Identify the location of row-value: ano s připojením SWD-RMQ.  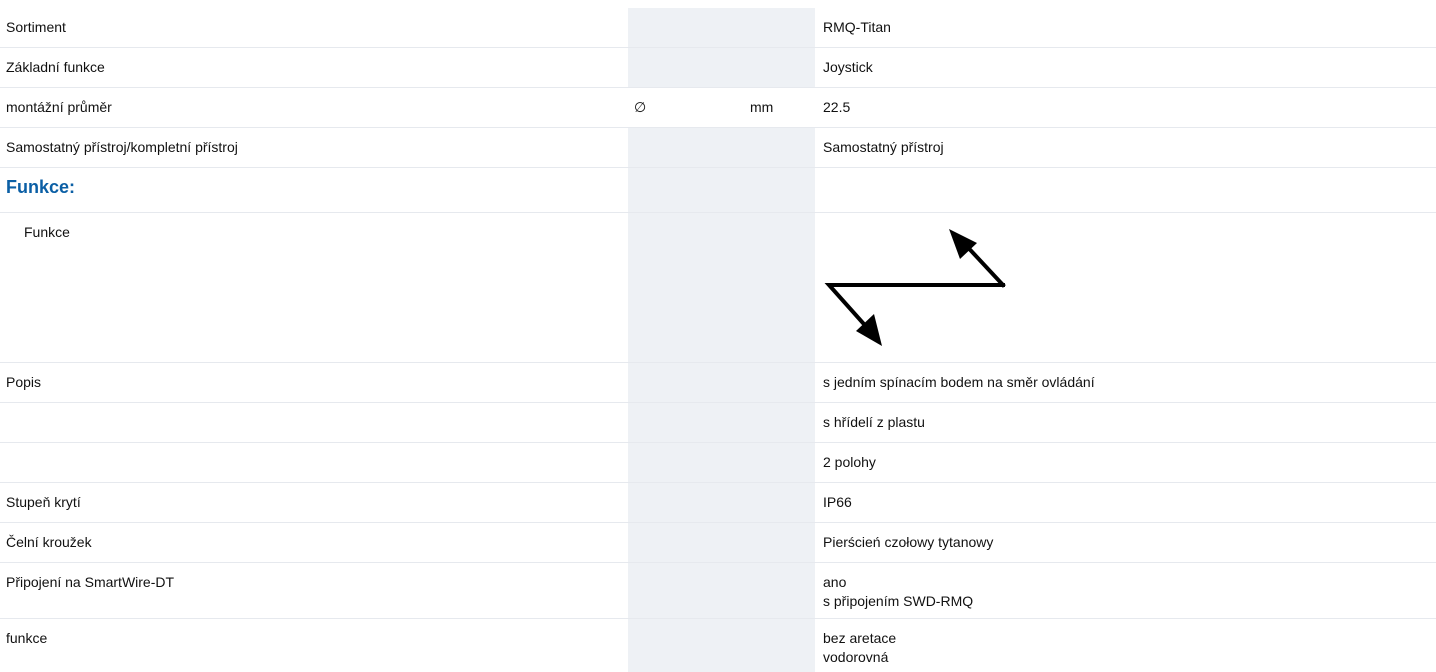
(1125, 590).